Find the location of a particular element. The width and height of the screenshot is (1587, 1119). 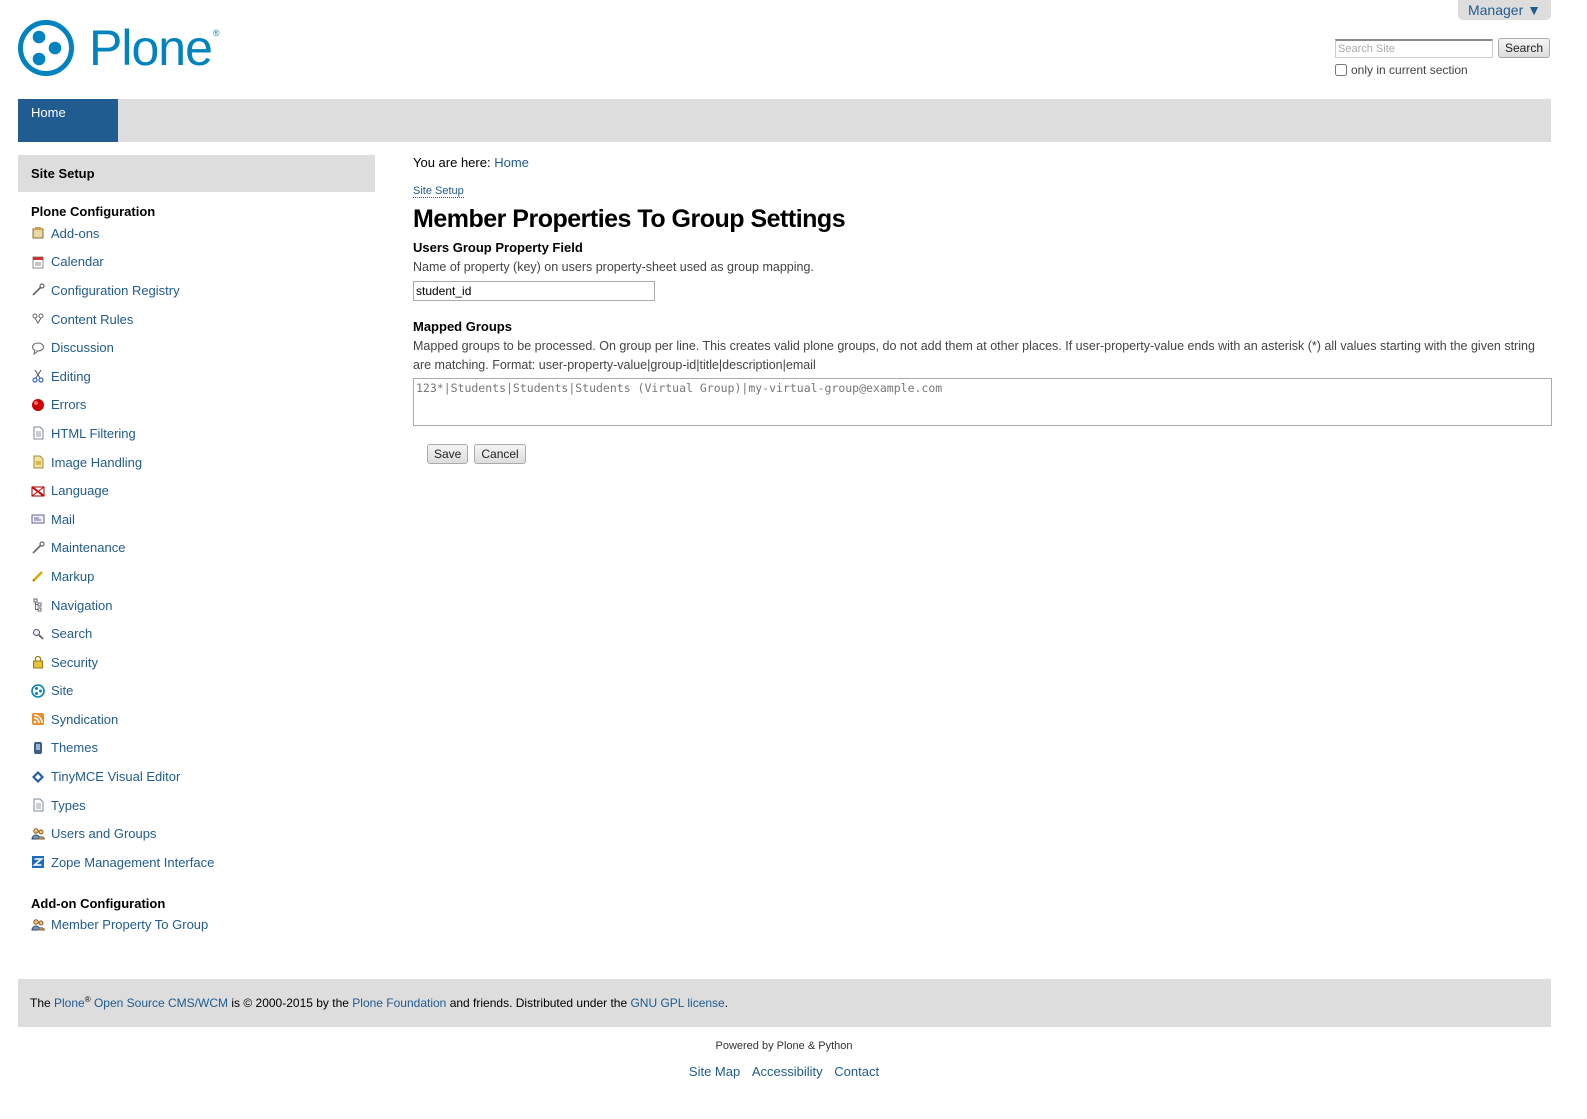

zope-icon is located at coordinates (38, 862).